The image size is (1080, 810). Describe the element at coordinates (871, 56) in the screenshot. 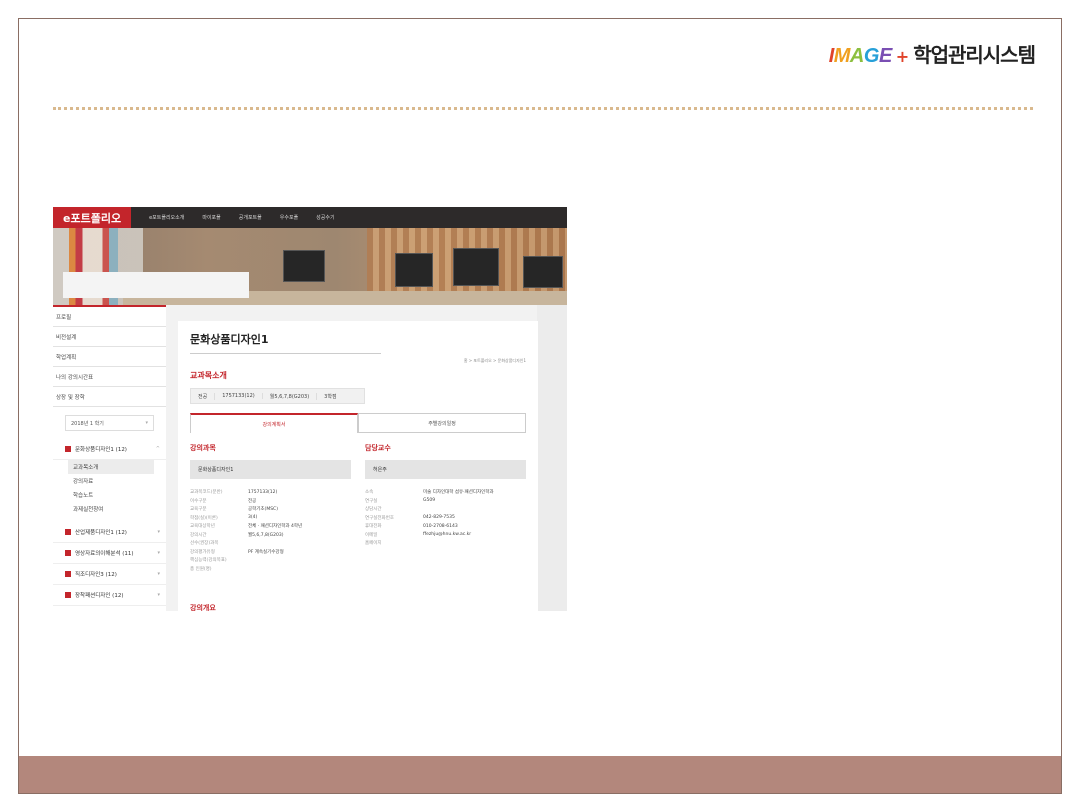

I see `brand-letter: G` at that location.